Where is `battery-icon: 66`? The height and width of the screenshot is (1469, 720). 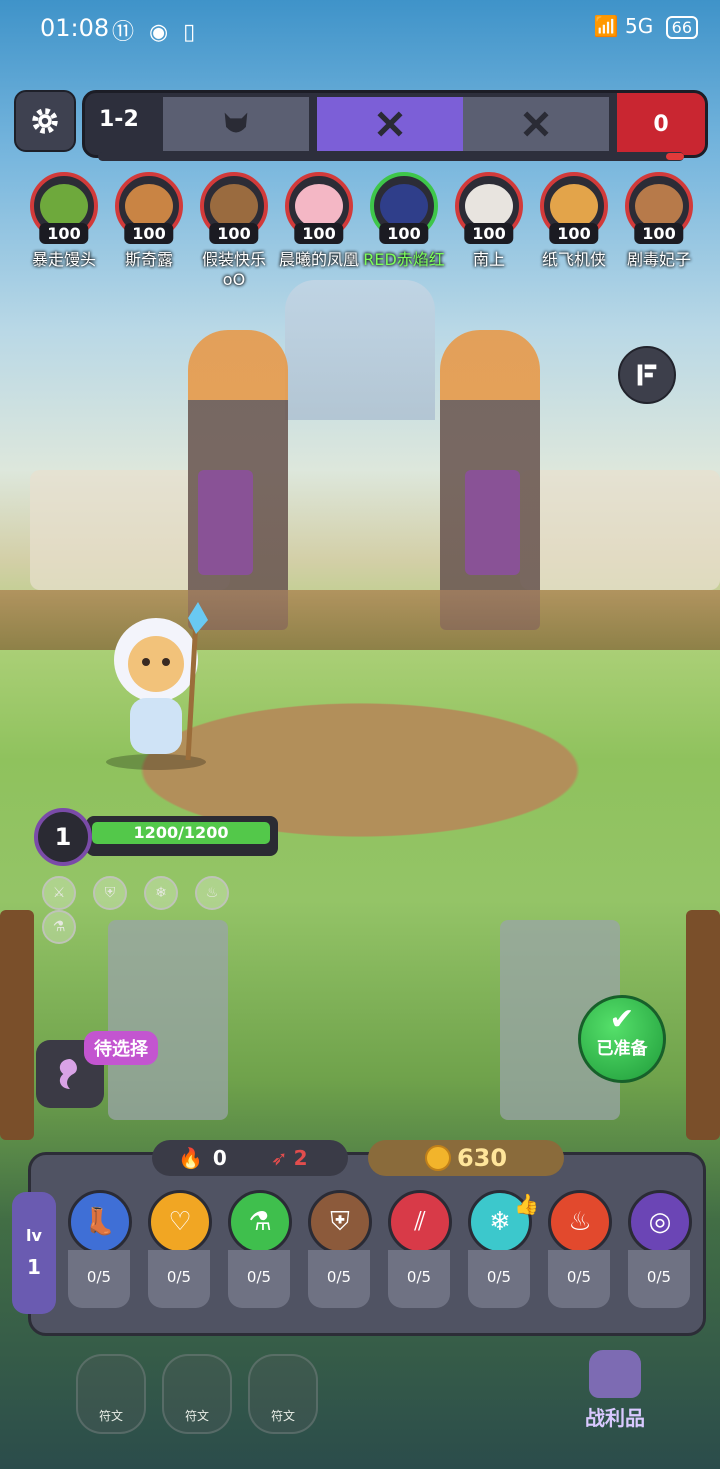
battery-icon: 66 is located at coordinates (681, 27).